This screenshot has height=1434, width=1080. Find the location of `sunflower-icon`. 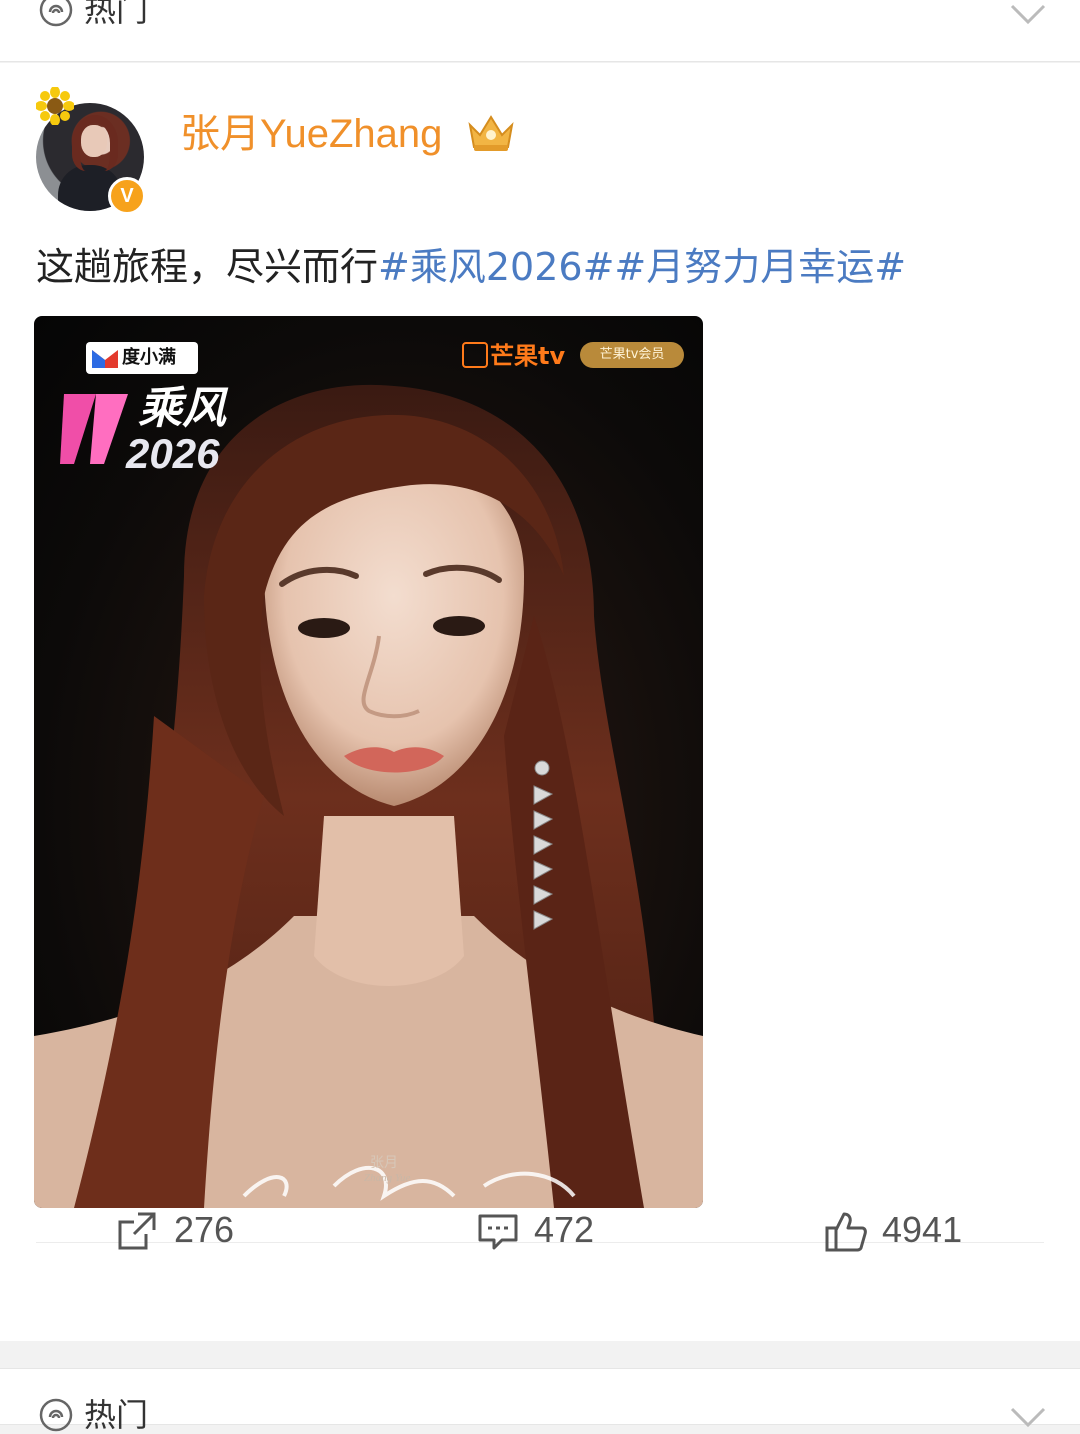

sunflower-icon is located at coordinates (55, 106).